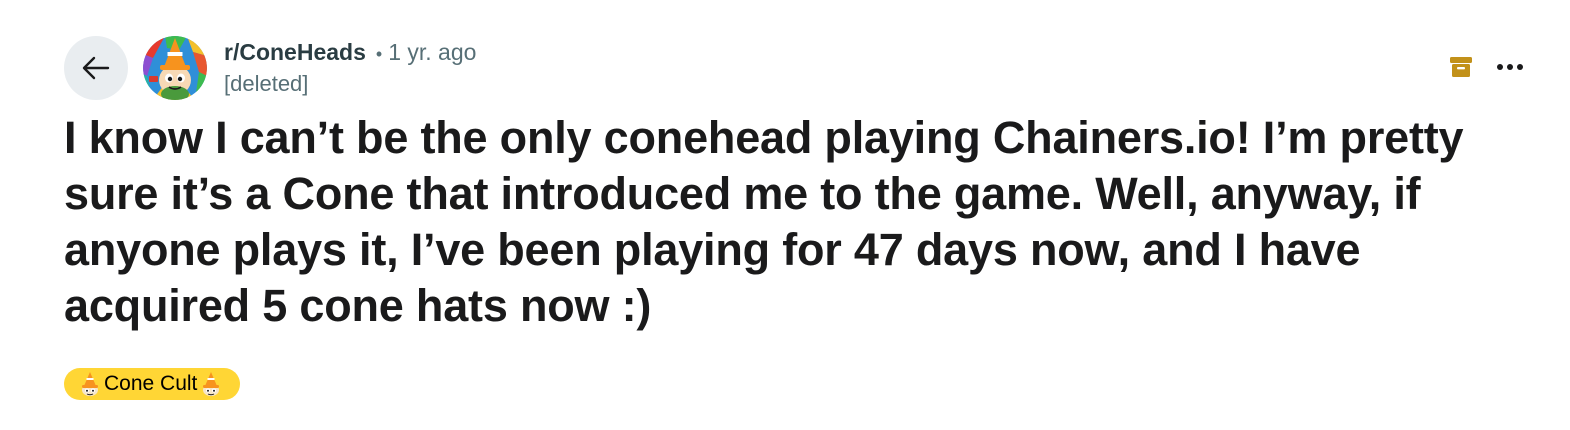 Image resolution: width=1570 pixels, height=430 pixels. Describe the element at coordinates (432, 52) in the screenshot. I see `post-time: 1 yr. ago` at that location.